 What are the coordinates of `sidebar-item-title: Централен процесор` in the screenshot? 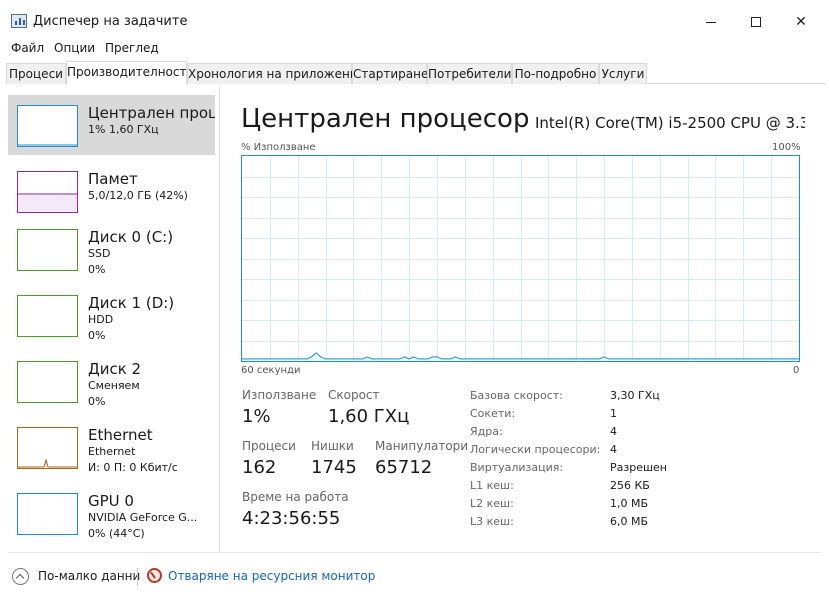 It's located at (151, 113).